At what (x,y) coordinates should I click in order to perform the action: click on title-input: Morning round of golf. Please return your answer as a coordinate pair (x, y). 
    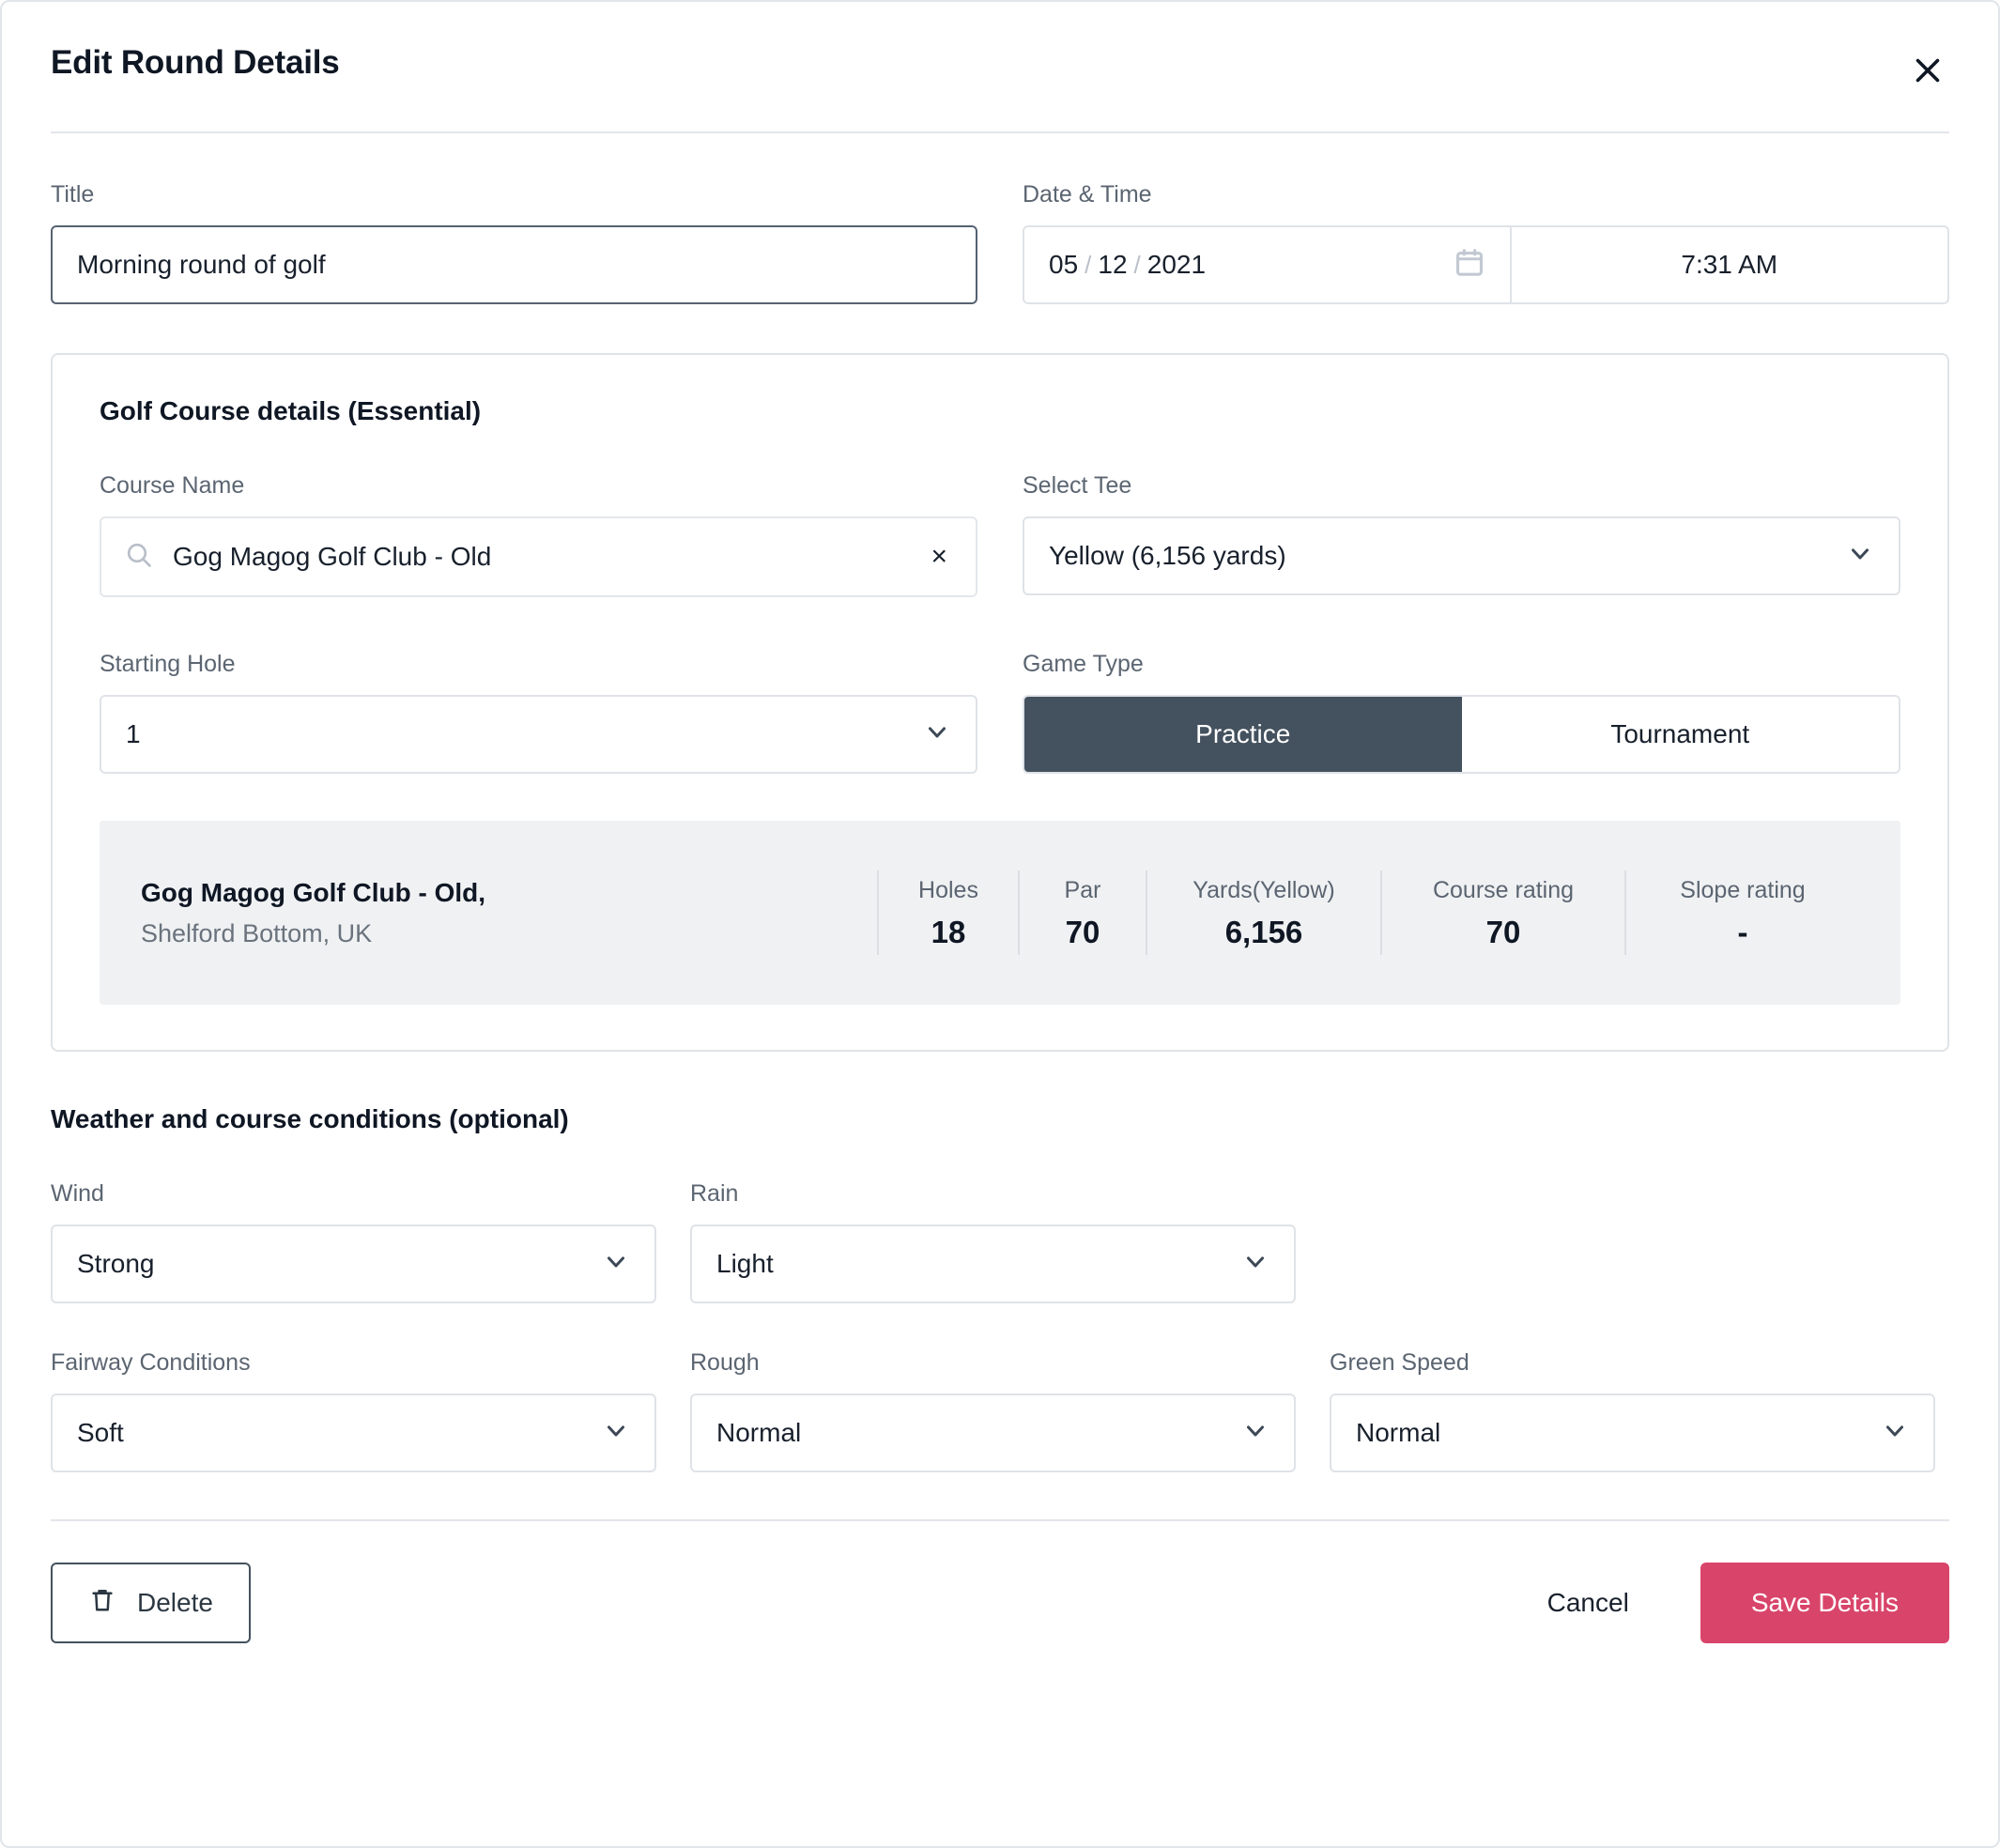
    Looking at the image, I should click on (514, 264).